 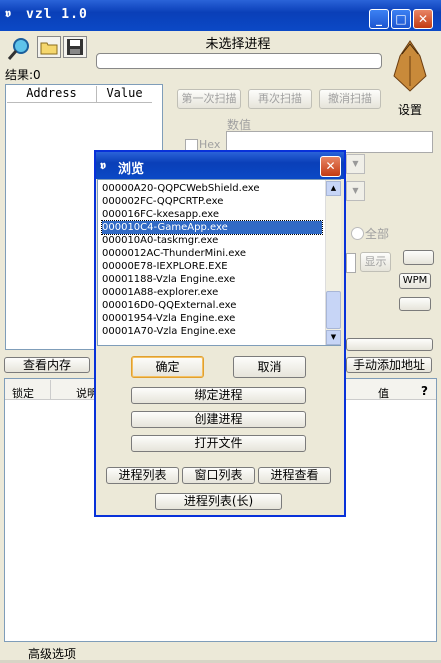 What do you see at coordinates (238, 44) in the screenshot?
I see `process-label: 未选择进程` at bounding box center [238, 44].